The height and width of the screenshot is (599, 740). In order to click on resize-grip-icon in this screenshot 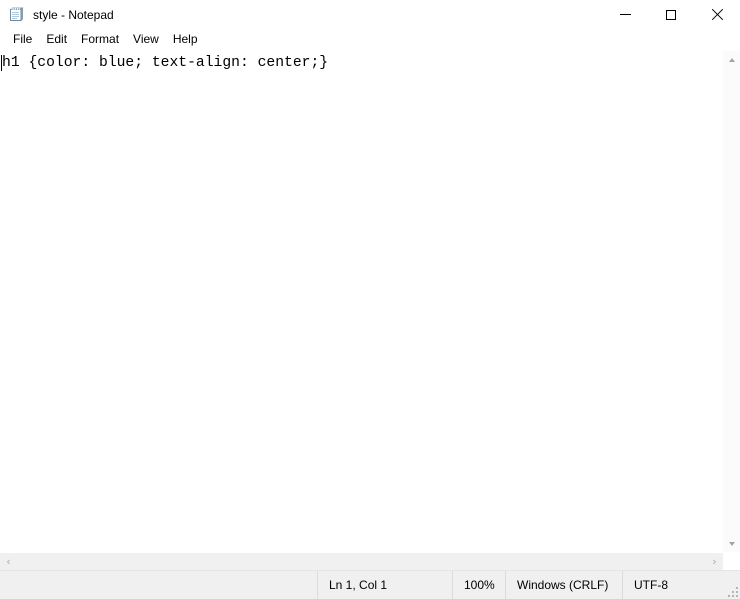, I will do `click(732, 591)`.